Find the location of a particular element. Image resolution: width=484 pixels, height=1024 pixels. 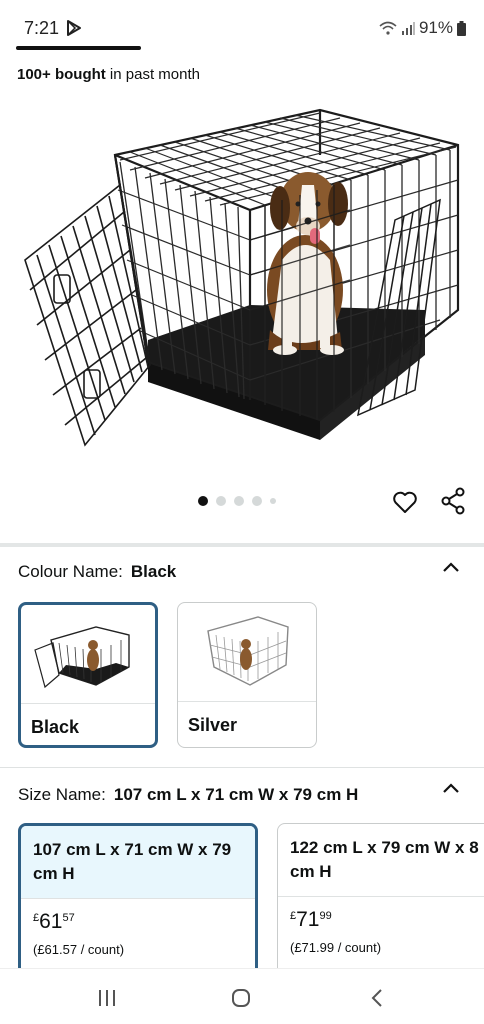

size-option-price: £7199 is located at coordinates (311, 920).